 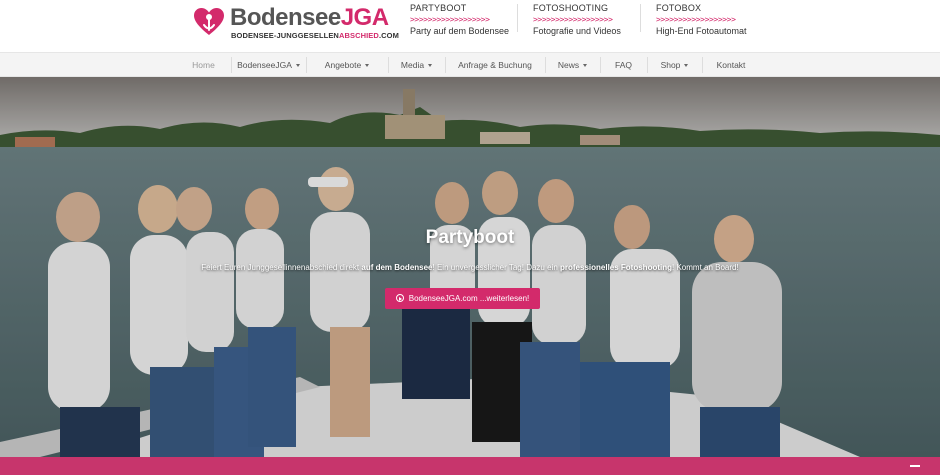 I want to click on promo-subtitle: High-End Fotoautomat, so click(x=701, y=31).